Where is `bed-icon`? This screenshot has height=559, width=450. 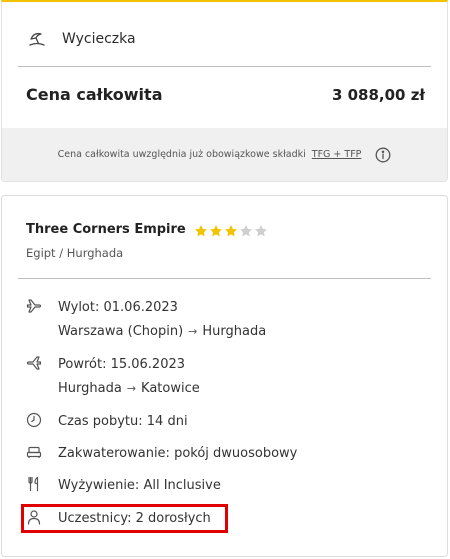
bed-icon is located at coordinates (34, 452).